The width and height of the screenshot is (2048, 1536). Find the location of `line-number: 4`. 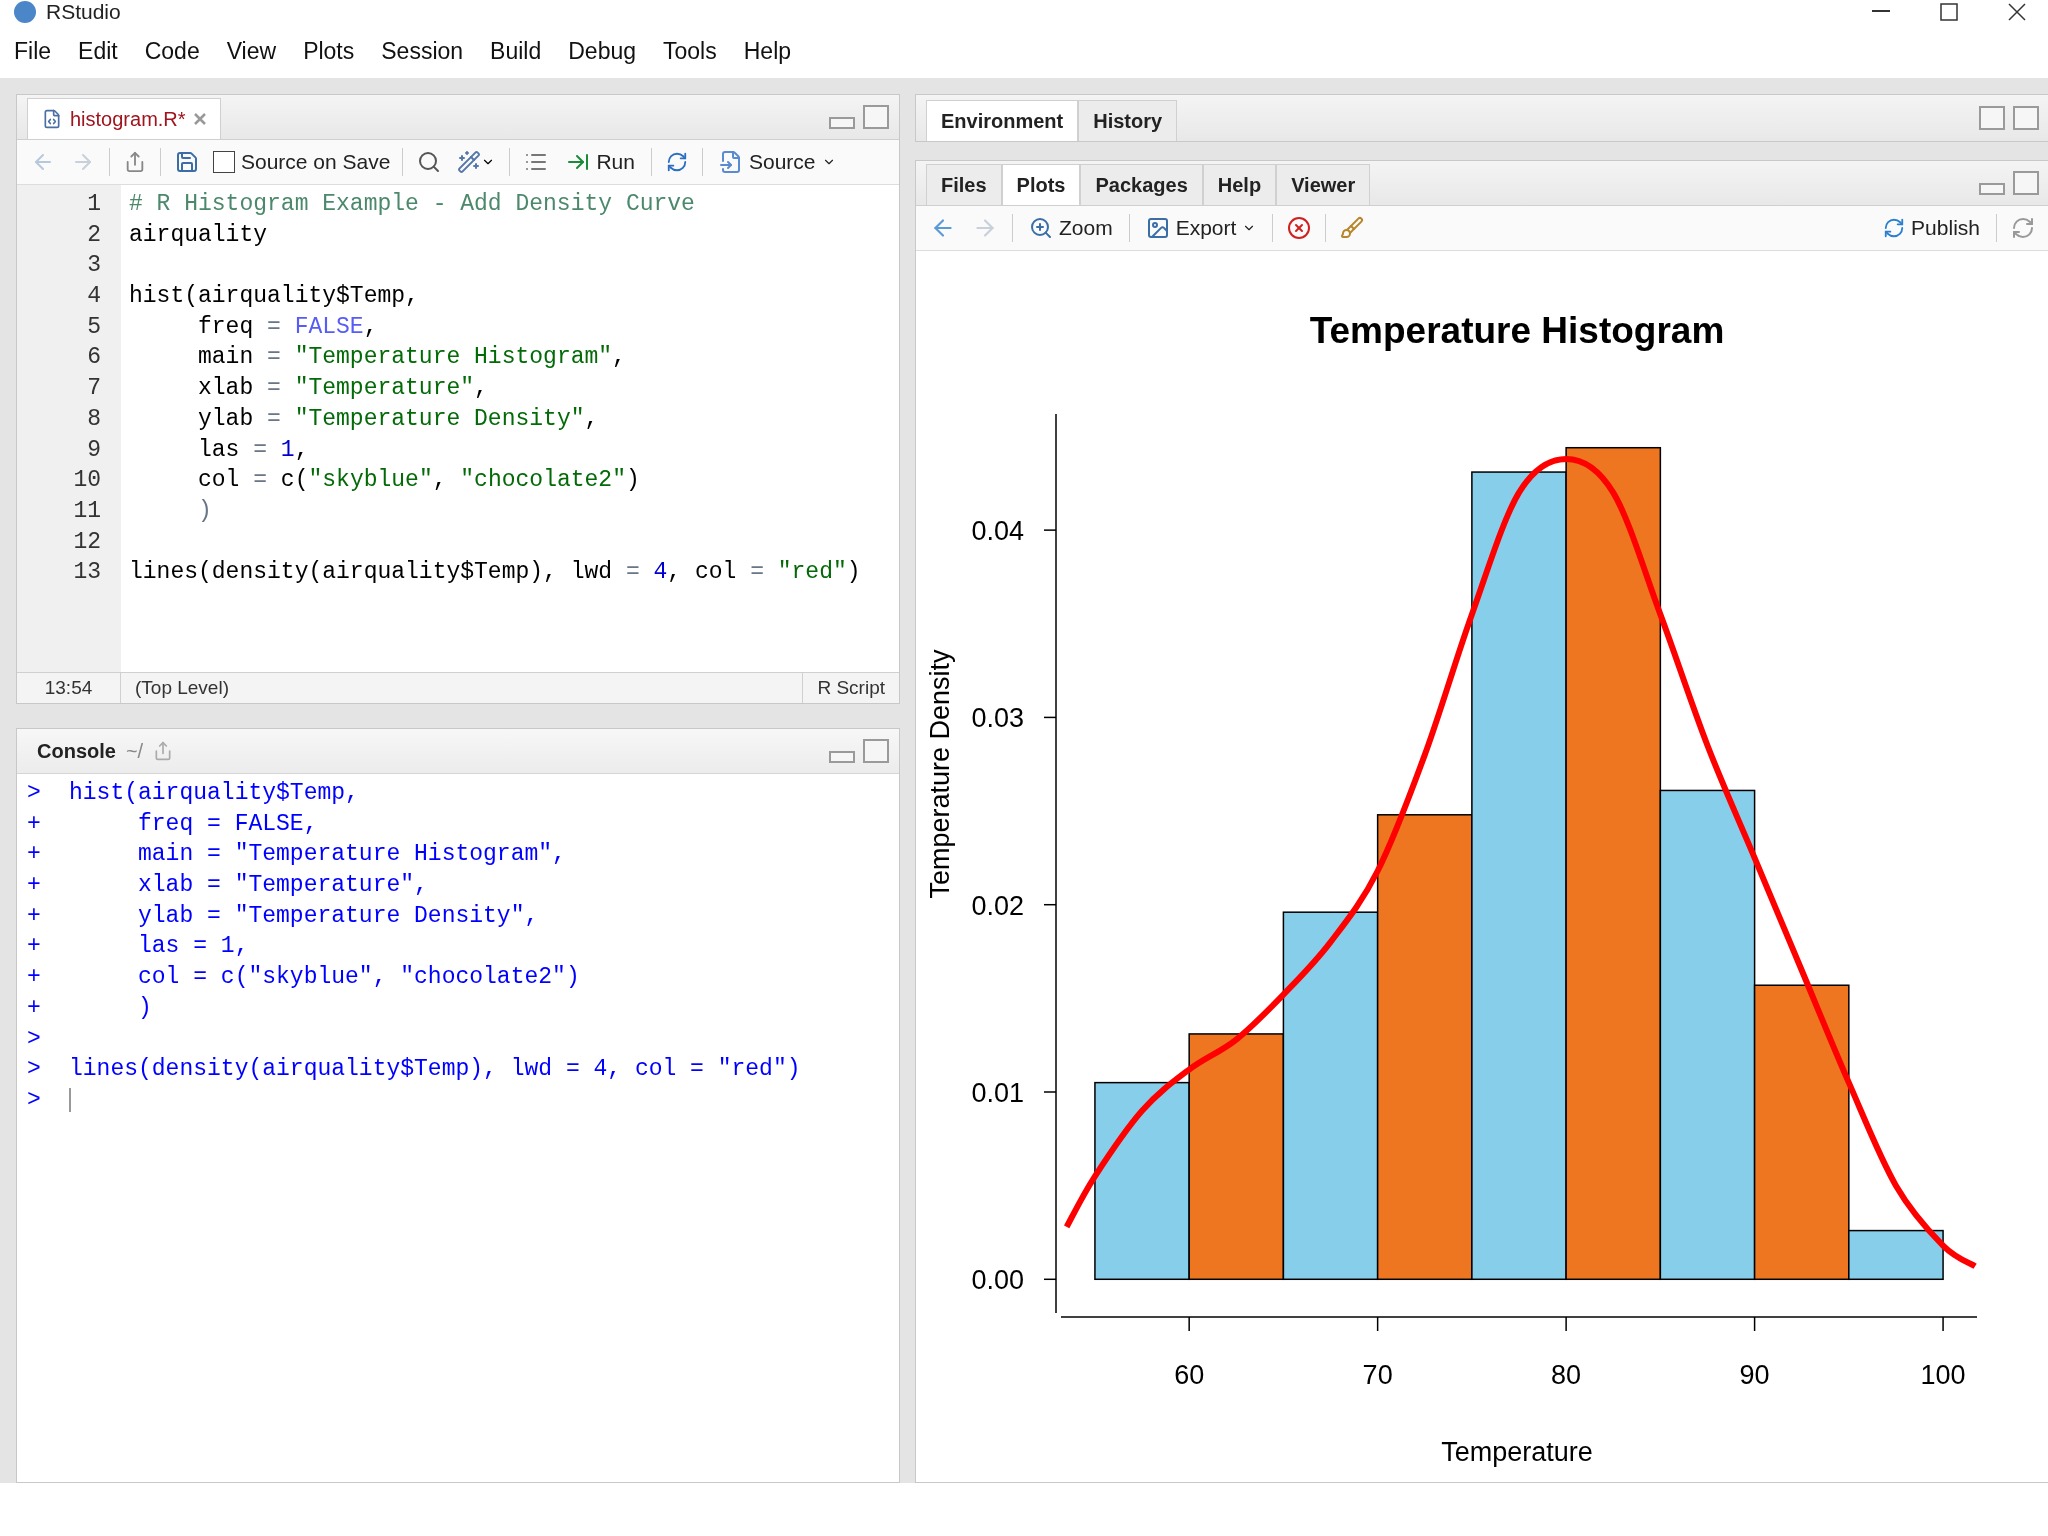

line-number: 4 is located at coordinates (94, 297).